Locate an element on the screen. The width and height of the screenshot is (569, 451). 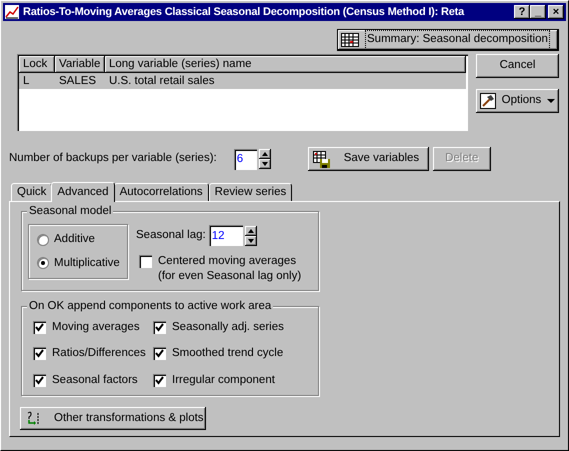
close-button: × is located at coordinates (556, 12).